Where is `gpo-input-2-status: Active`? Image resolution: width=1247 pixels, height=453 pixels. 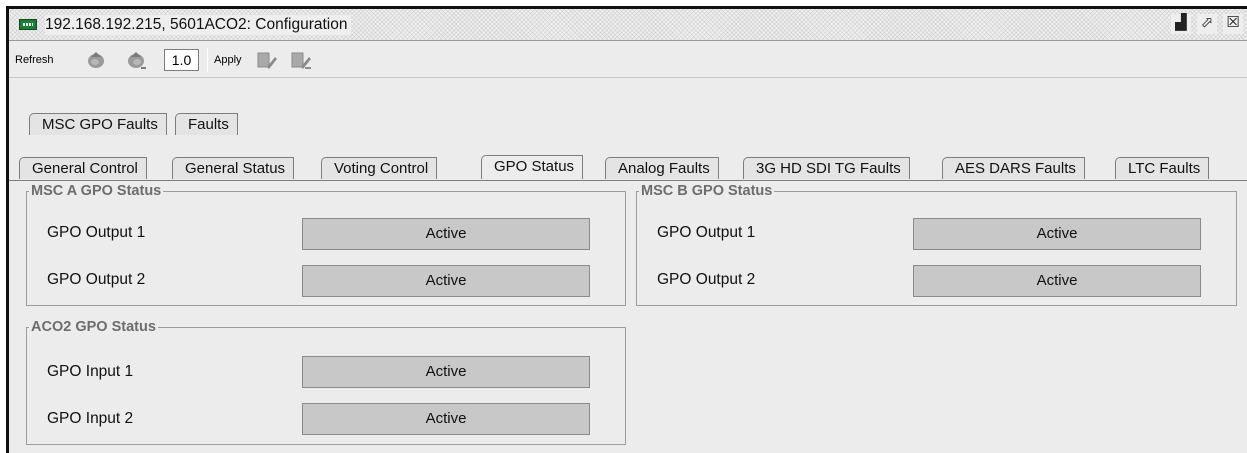
gpo-input-2-status: Active is located at coordinates (446, 419).